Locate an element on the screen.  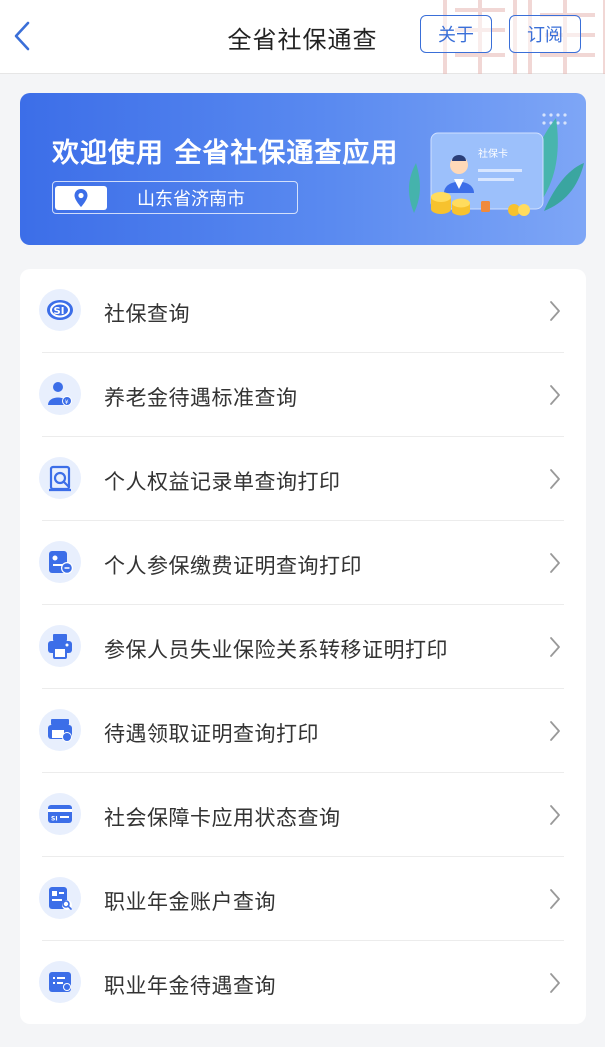
banner-welcome-text: 欢迎使用 全省社保通查应用 is located at coordinates (225, 153).